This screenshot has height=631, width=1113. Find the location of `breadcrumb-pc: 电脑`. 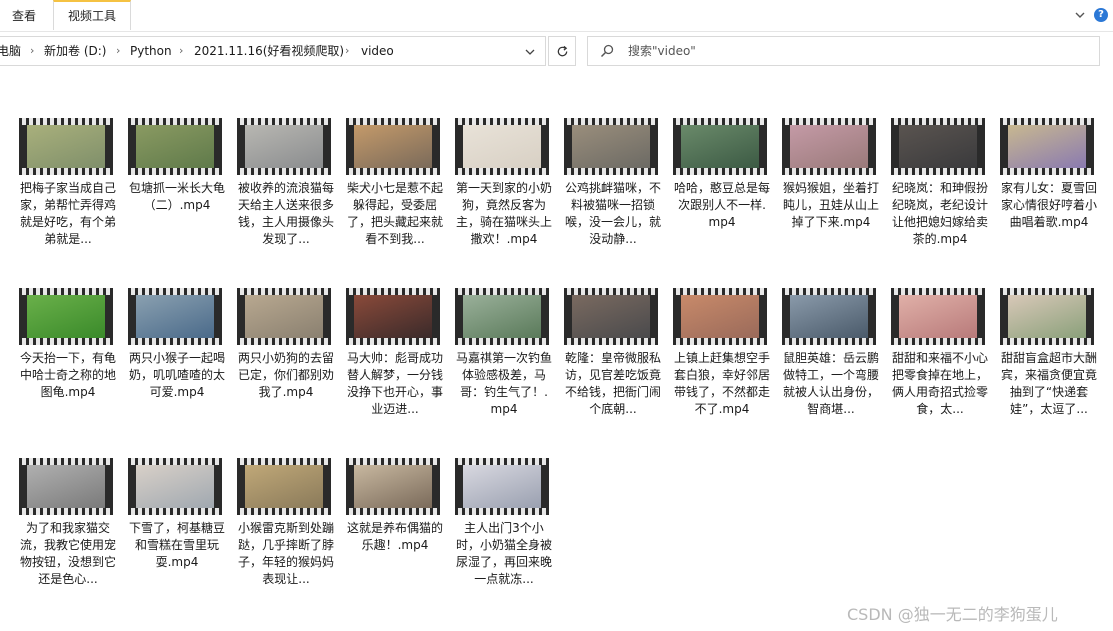

breadcrumb-pc: 电脑 is located at coordinates (10, 51).